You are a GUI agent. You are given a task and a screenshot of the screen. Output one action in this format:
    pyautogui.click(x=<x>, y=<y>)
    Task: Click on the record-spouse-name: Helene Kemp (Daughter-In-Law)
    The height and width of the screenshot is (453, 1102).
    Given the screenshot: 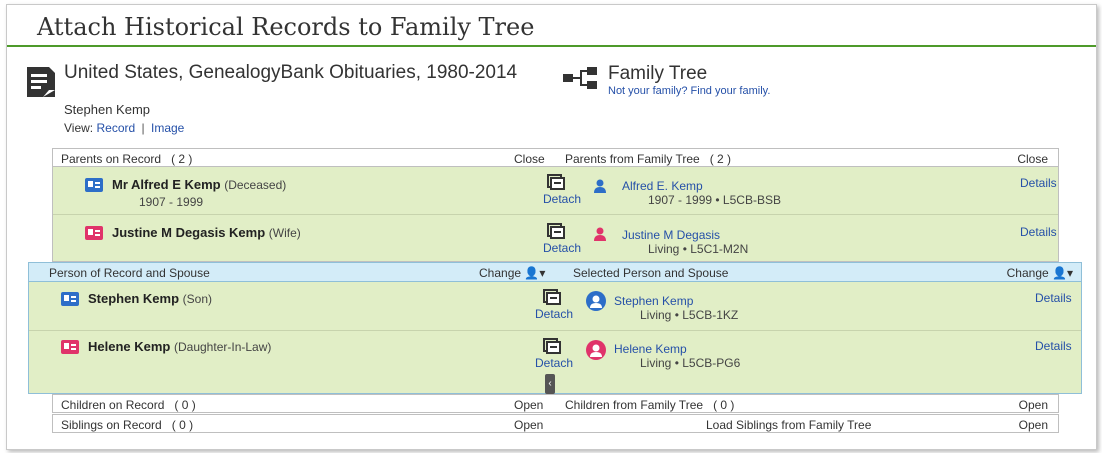 What is the action you would take?
    pyautogui.click(x=180, y=346)
    